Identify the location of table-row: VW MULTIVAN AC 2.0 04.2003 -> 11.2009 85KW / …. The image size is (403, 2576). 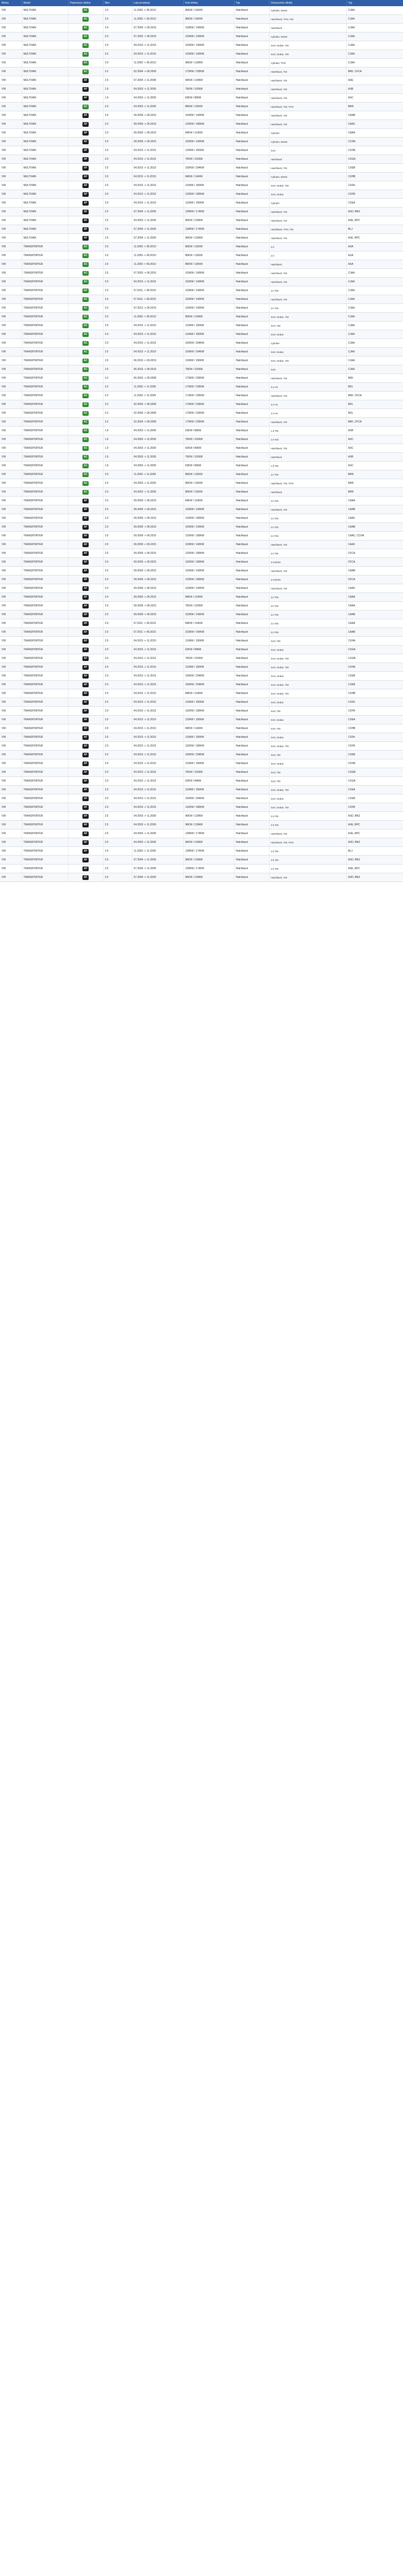
(202, 106).